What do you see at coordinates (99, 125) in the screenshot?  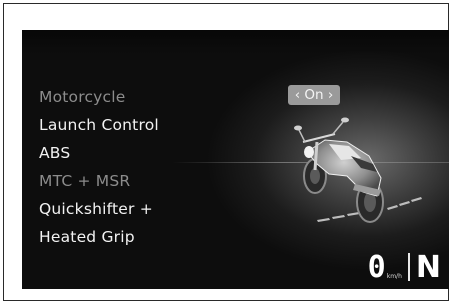 I see `menu-item-launch-control: Launch Control` at bounding box center [99, 125].